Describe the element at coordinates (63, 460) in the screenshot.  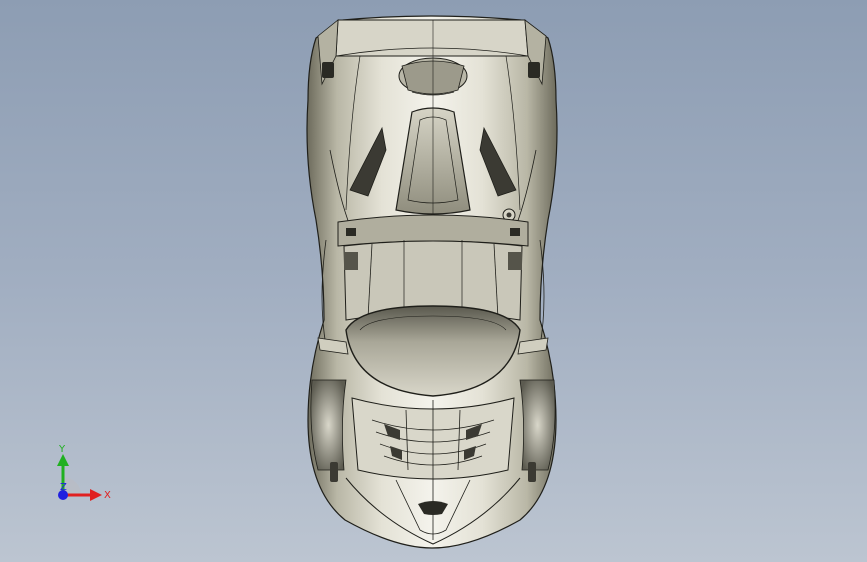
I see `y-axis-arrow` at that location.